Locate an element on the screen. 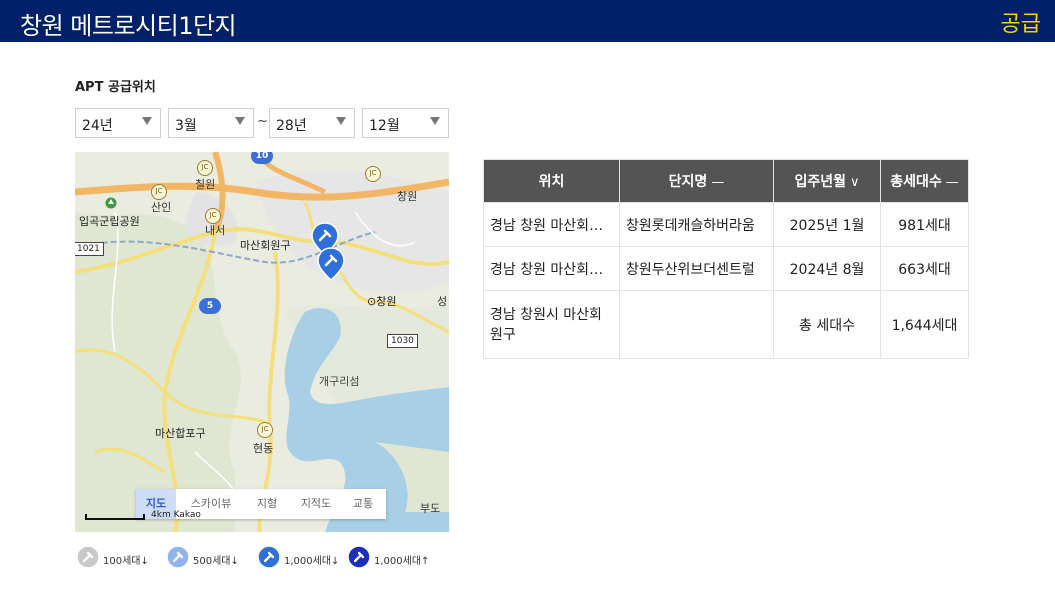 The width and height of the screenshot is (1055, 593). table-header-row: 위치 단지명 — 입주년월 ∨ 총세대수 — is located at coordinates (726, 181).